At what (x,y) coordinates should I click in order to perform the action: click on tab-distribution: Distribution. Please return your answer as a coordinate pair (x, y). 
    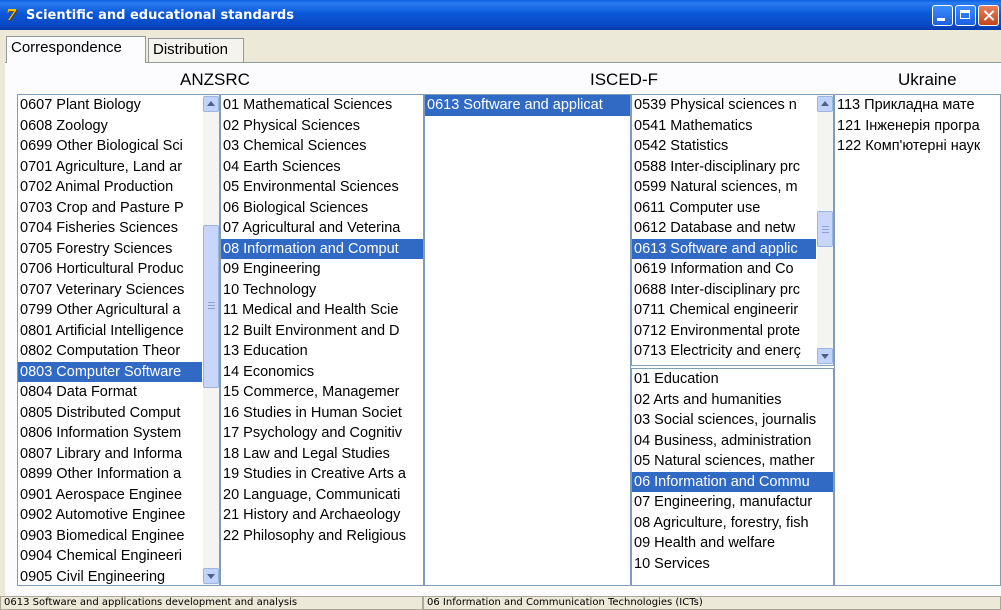
    Looking at the image, I should click on (196, 50).